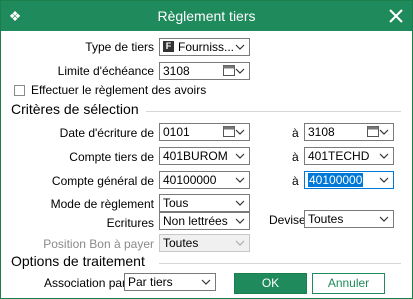 The height and width of the screenshot is (299, 413). Describe the element at coordinates (102, 204) in the screenshot. I see `mode-reglement-label: Mode de règlement` at that location.